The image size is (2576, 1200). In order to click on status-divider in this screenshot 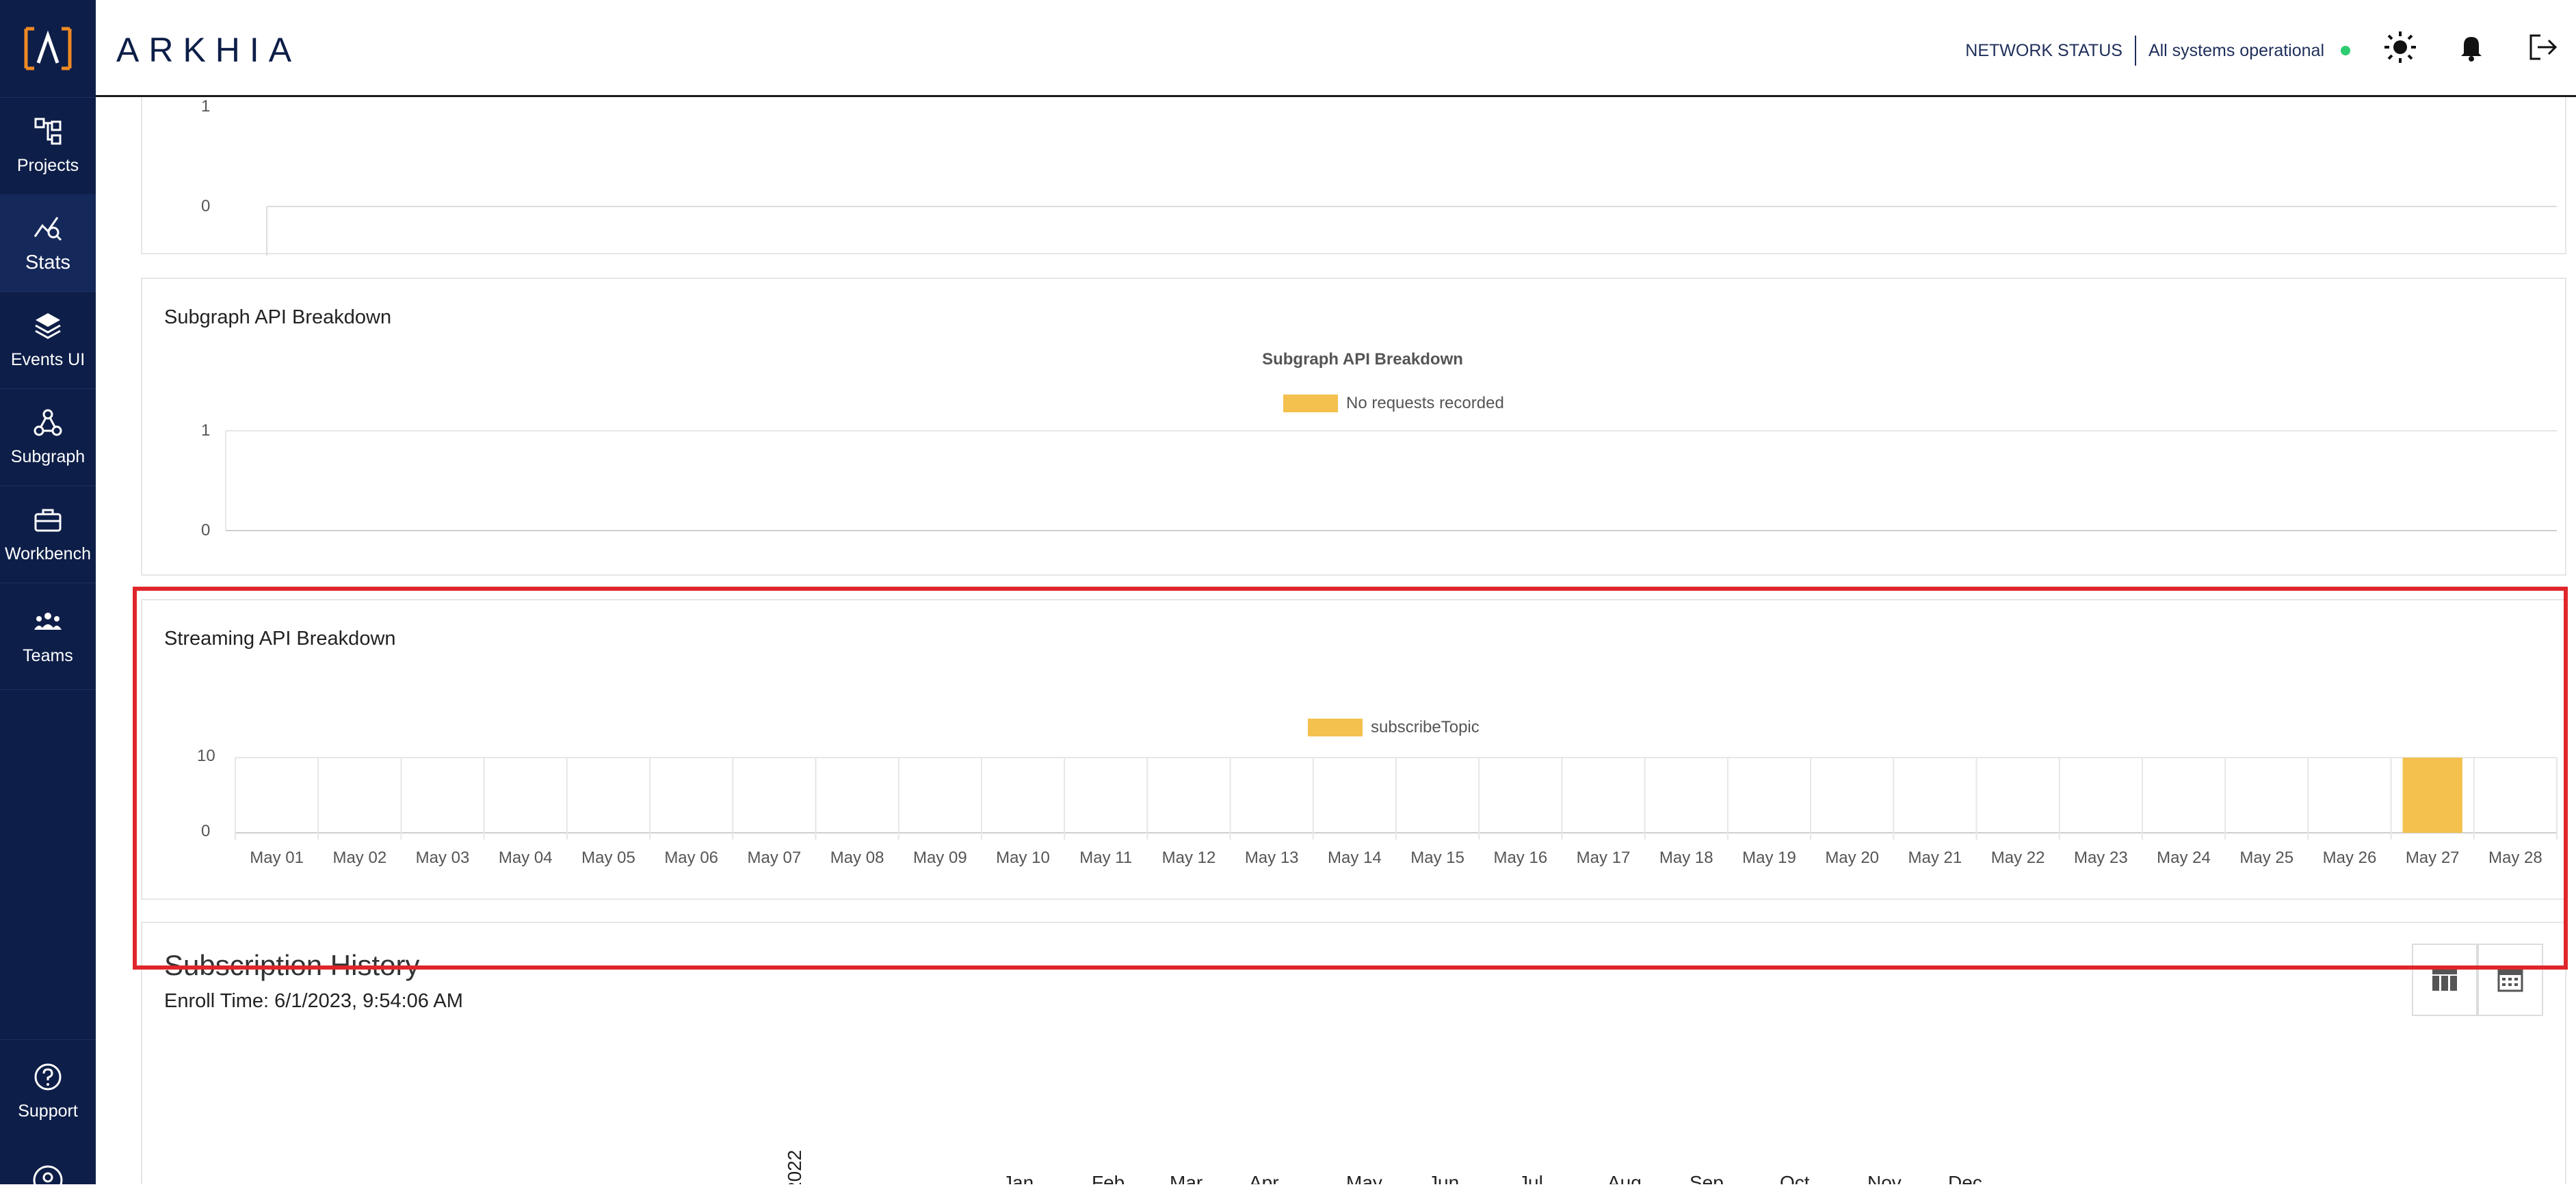, I will do `click(2135, 51)`.